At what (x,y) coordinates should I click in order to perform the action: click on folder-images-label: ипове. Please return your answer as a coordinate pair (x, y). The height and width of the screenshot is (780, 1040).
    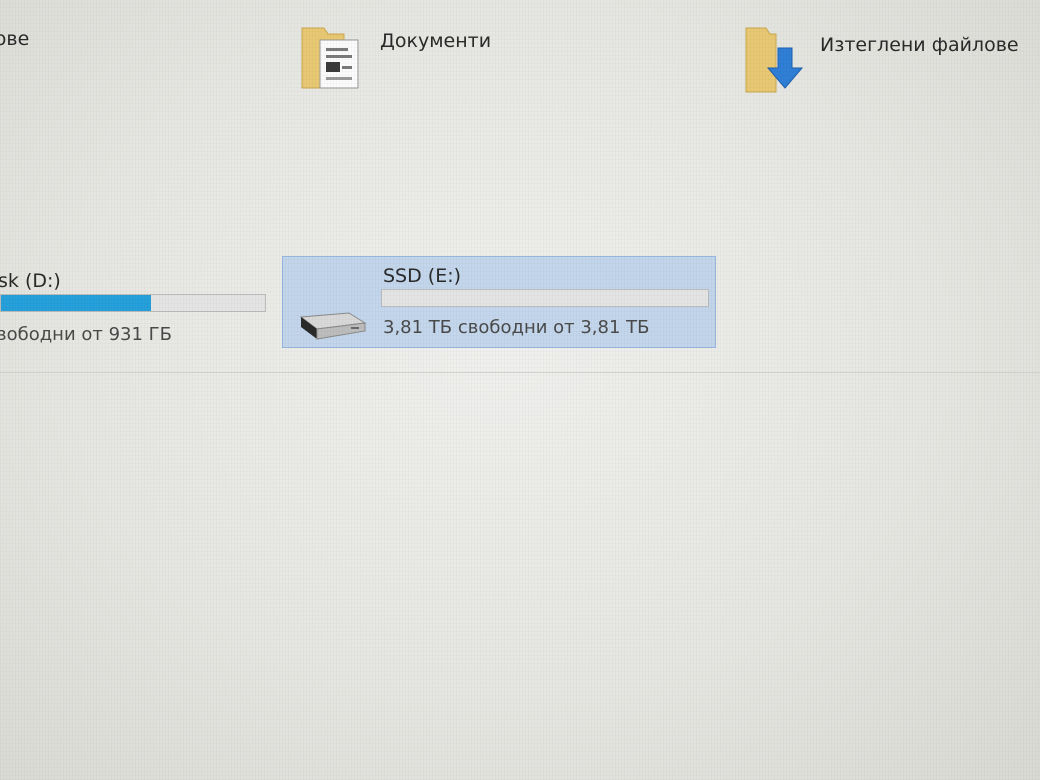
    Looking at the image, I should click on (15, 39).